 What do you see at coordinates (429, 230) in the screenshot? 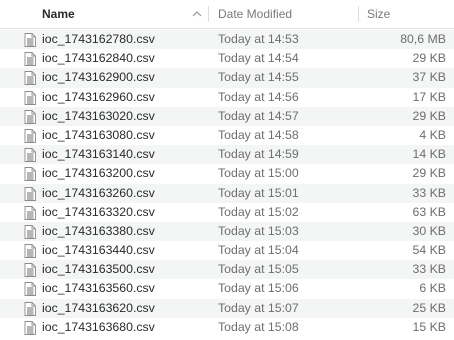
I see `file-size: 30 KB` at bounding box center [429, 230].